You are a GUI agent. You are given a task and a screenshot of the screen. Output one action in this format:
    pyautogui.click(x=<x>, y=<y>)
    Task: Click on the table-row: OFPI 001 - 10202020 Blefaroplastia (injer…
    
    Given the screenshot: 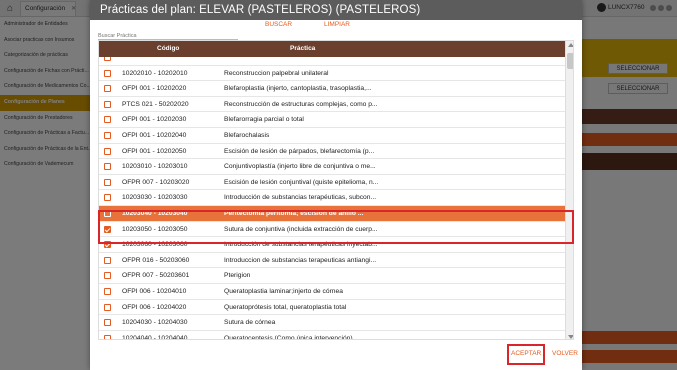 What is the action you would take?
    pyautogui.click(x=332, y=89)
    